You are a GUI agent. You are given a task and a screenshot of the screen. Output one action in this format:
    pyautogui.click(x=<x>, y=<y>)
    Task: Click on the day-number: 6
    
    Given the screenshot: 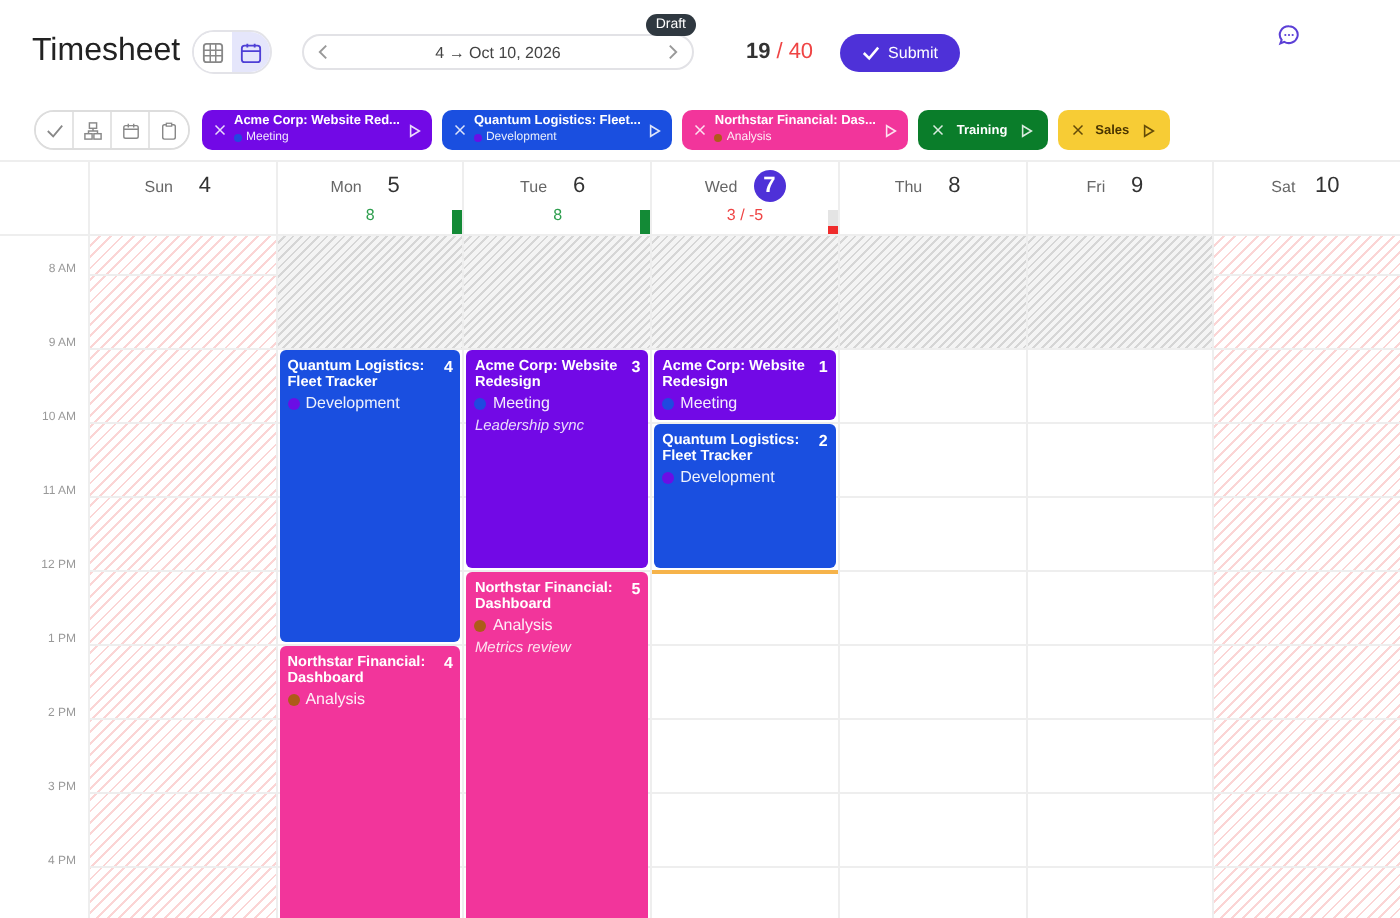 What is the action you would take?
    pyautogui.click(x=579, y=187)
    